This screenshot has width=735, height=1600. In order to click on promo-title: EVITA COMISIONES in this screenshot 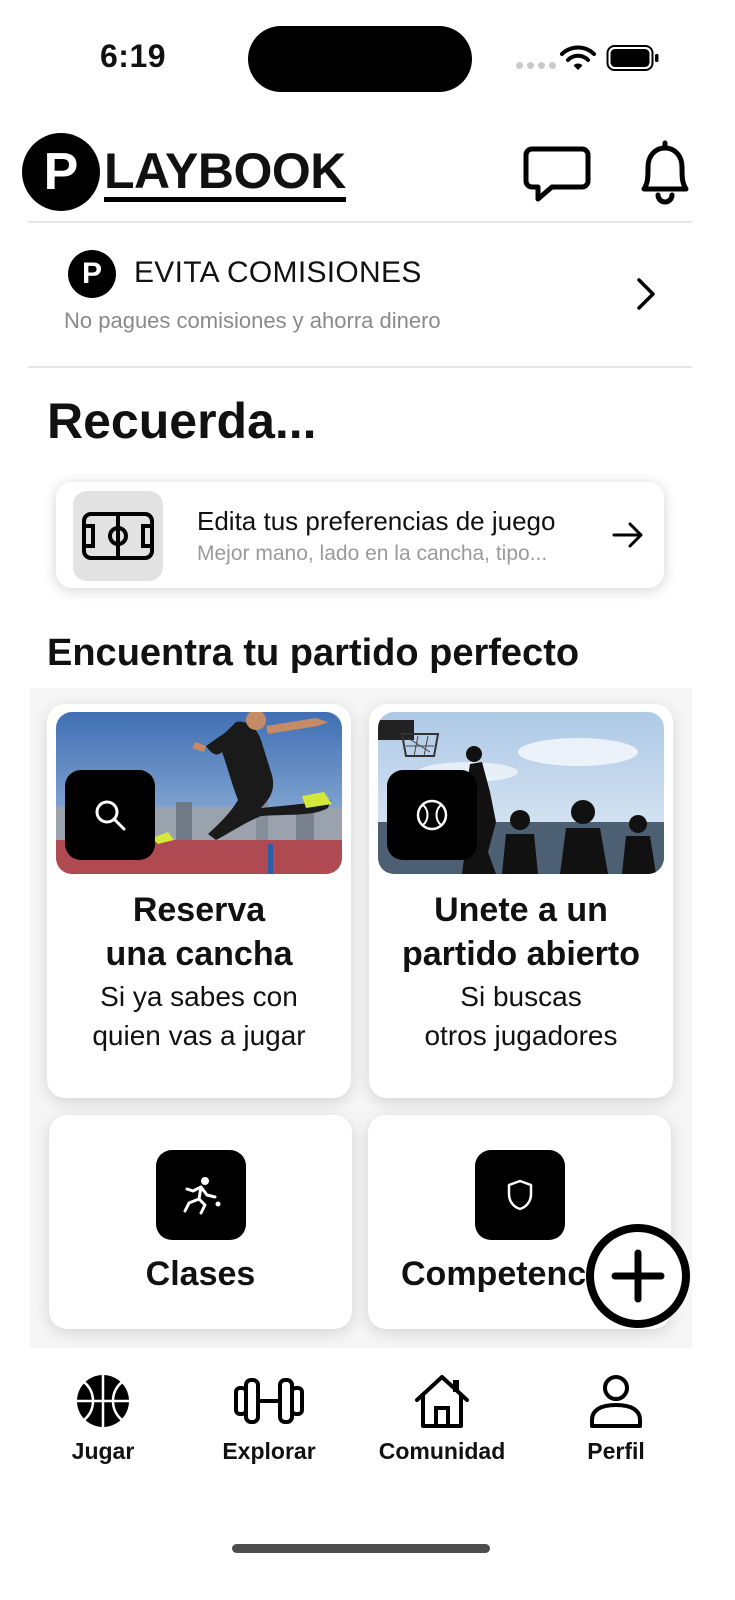, I will do `click(278, 272)`.